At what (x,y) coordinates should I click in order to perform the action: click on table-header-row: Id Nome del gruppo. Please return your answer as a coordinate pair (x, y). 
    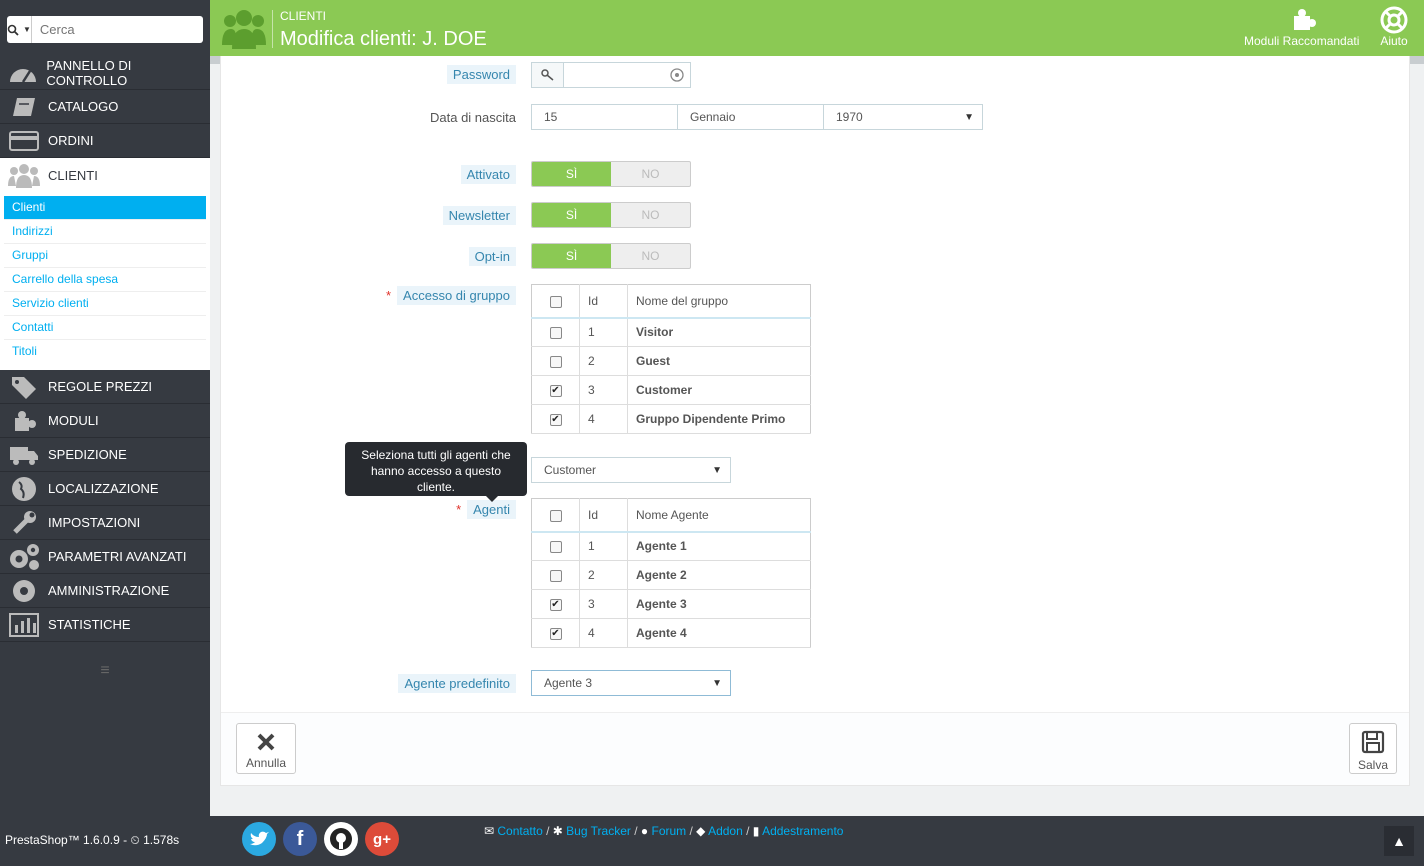
    Looking at the image, I should click on (671, 301).